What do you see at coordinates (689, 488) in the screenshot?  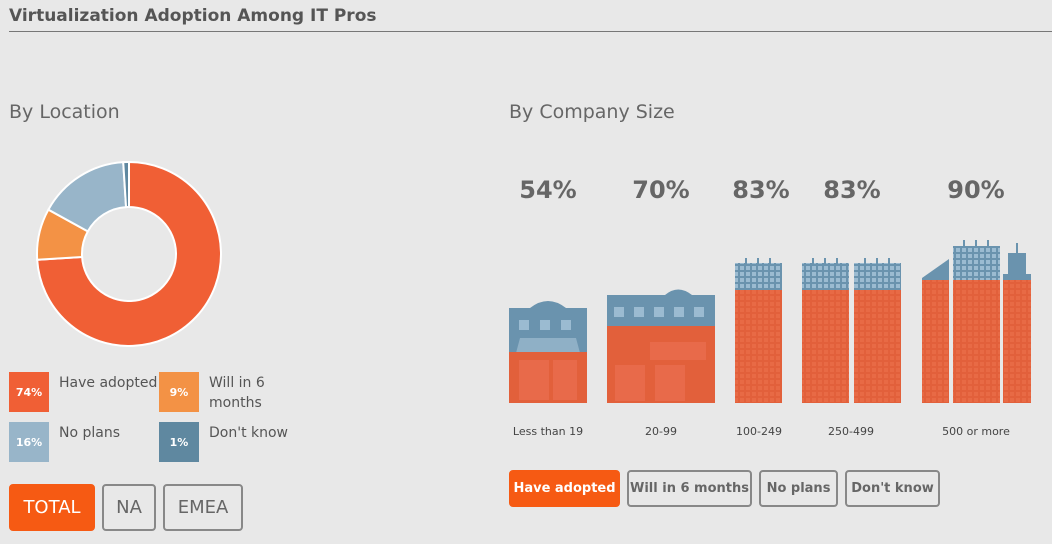 I see `filter-will-in-6-months-button: Will in 6 months` at bounding box center [689, 488].